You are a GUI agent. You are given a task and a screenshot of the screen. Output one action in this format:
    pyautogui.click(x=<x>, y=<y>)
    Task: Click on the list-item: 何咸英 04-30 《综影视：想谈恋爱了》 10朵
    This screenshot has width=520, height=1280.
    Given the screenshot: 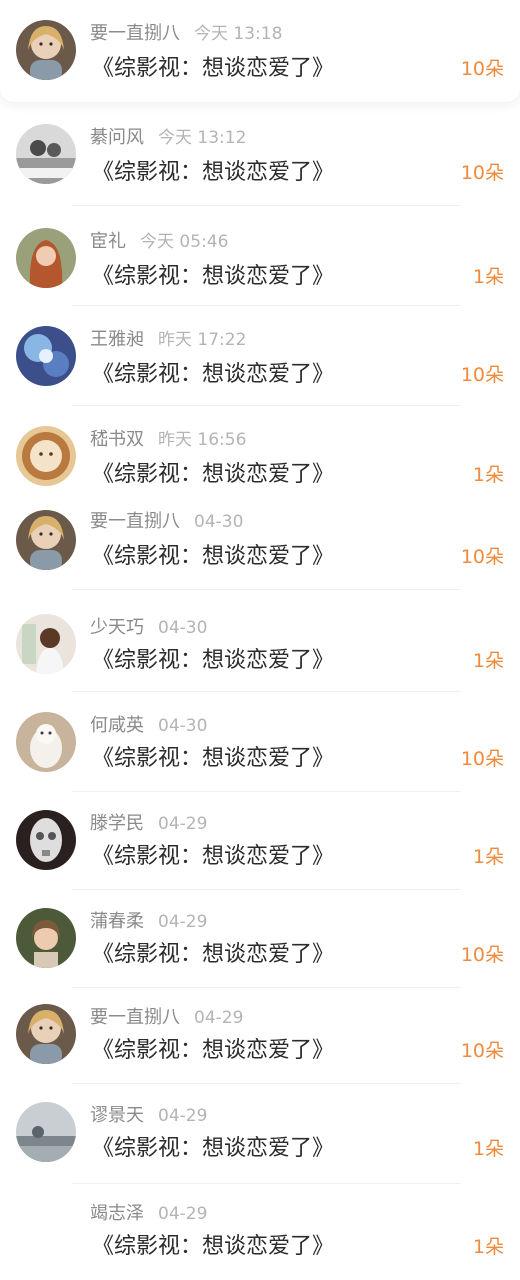 What is the action you would take?
    pyautogui.click(x=260, y=742)
    